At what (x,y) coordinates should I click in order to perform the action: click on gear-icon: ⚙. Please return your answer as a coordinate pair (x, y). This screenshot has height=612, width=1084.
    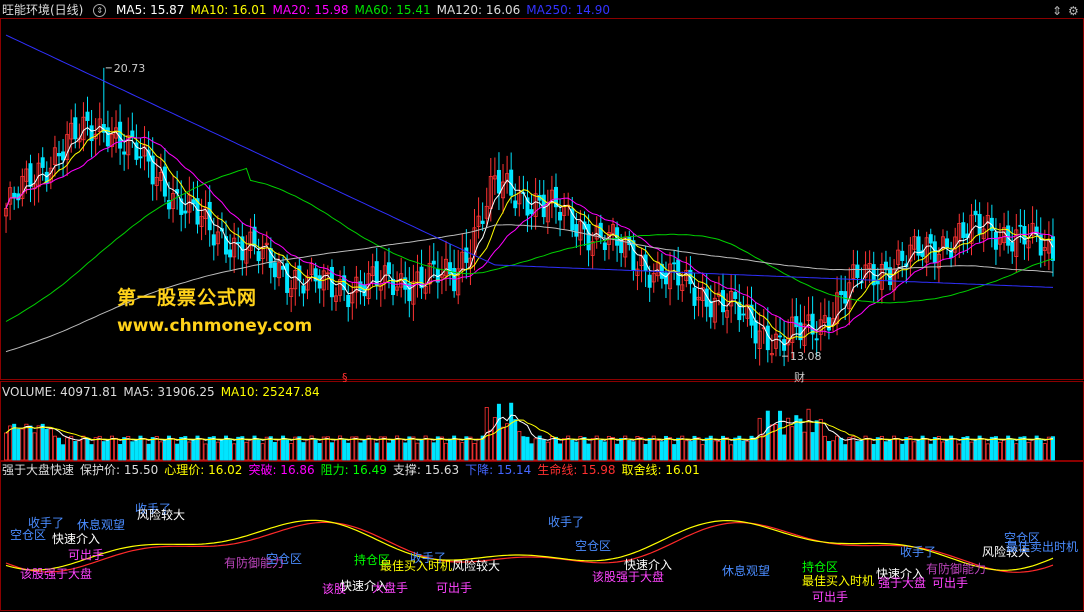
    Looking at the image, I should click on (1073, 11).